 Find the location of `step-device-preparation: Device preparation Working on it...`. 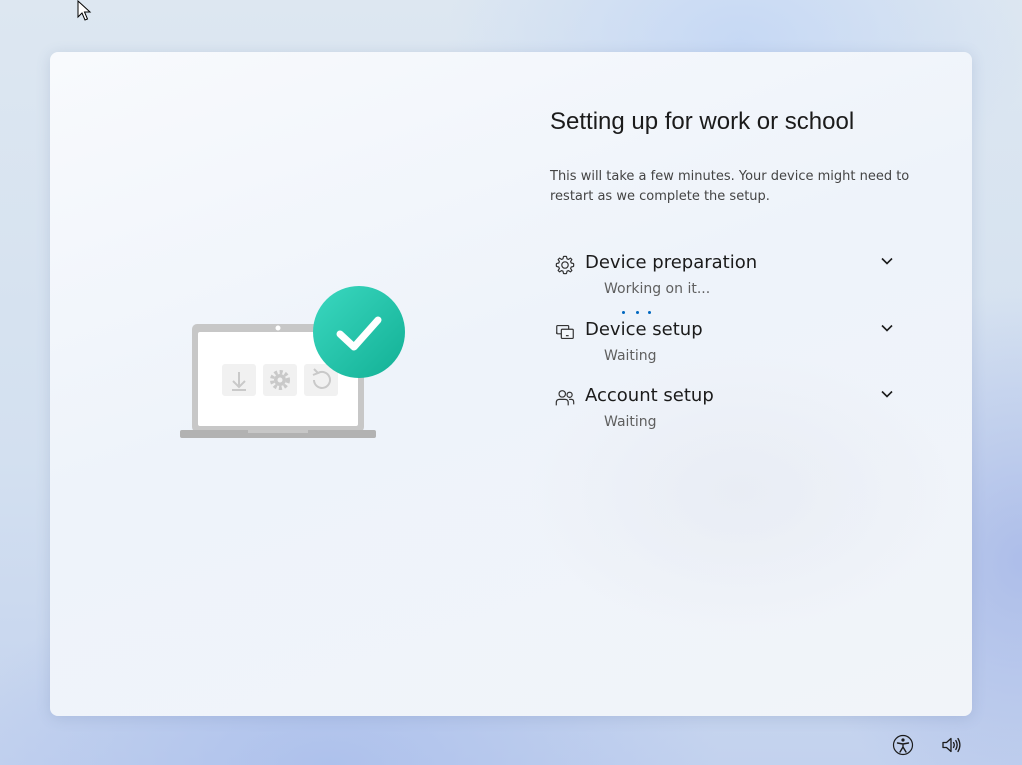

step-device-preparation: Device preparation Working on it... is located at coordinates (725, 279).